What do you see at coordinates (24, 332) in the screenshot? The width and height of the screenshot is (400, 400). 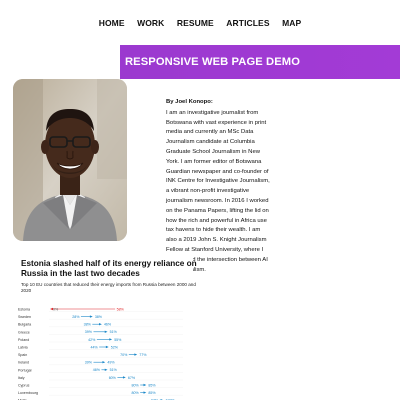 I see `country-label: Greece` at bounding box center [24, 332].